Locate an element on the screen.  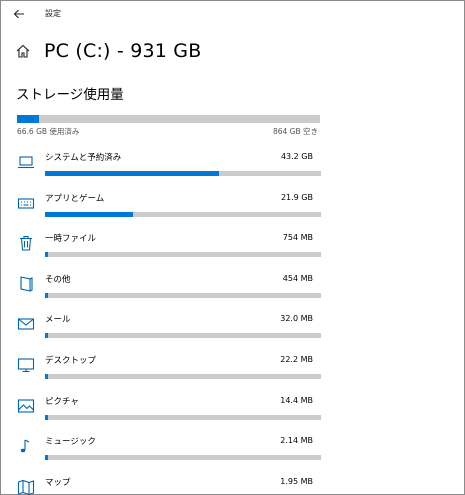
storage-category-6: ピクチャ 14.4 MB is located at coordinates (168, 411).